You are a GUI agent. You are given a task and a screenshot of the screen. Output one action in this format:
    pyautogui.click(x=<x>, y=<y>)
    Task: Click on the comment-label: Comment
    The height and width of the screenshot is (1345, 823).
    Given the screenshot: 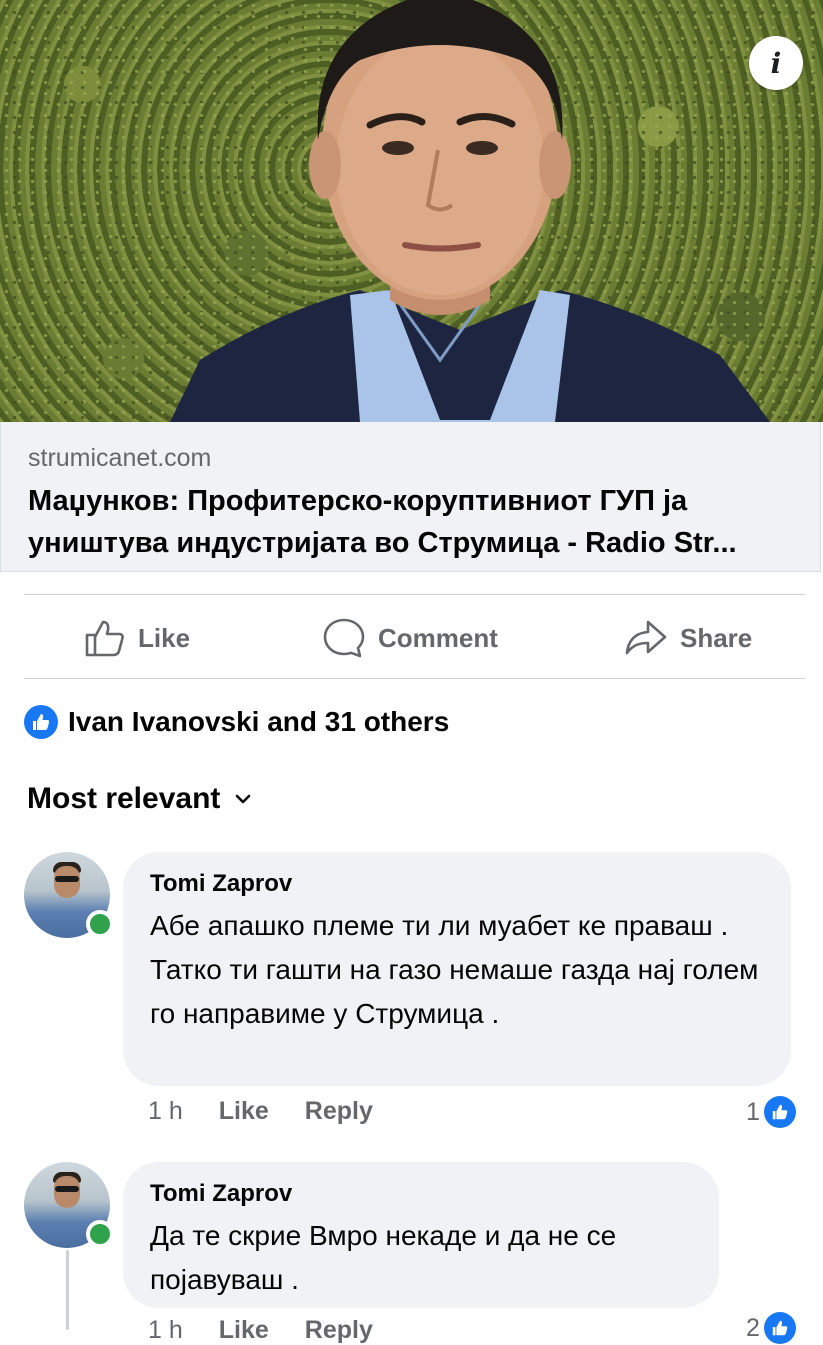 What is the action you would take?
    pyautogui.click(x=438, y=637)
    